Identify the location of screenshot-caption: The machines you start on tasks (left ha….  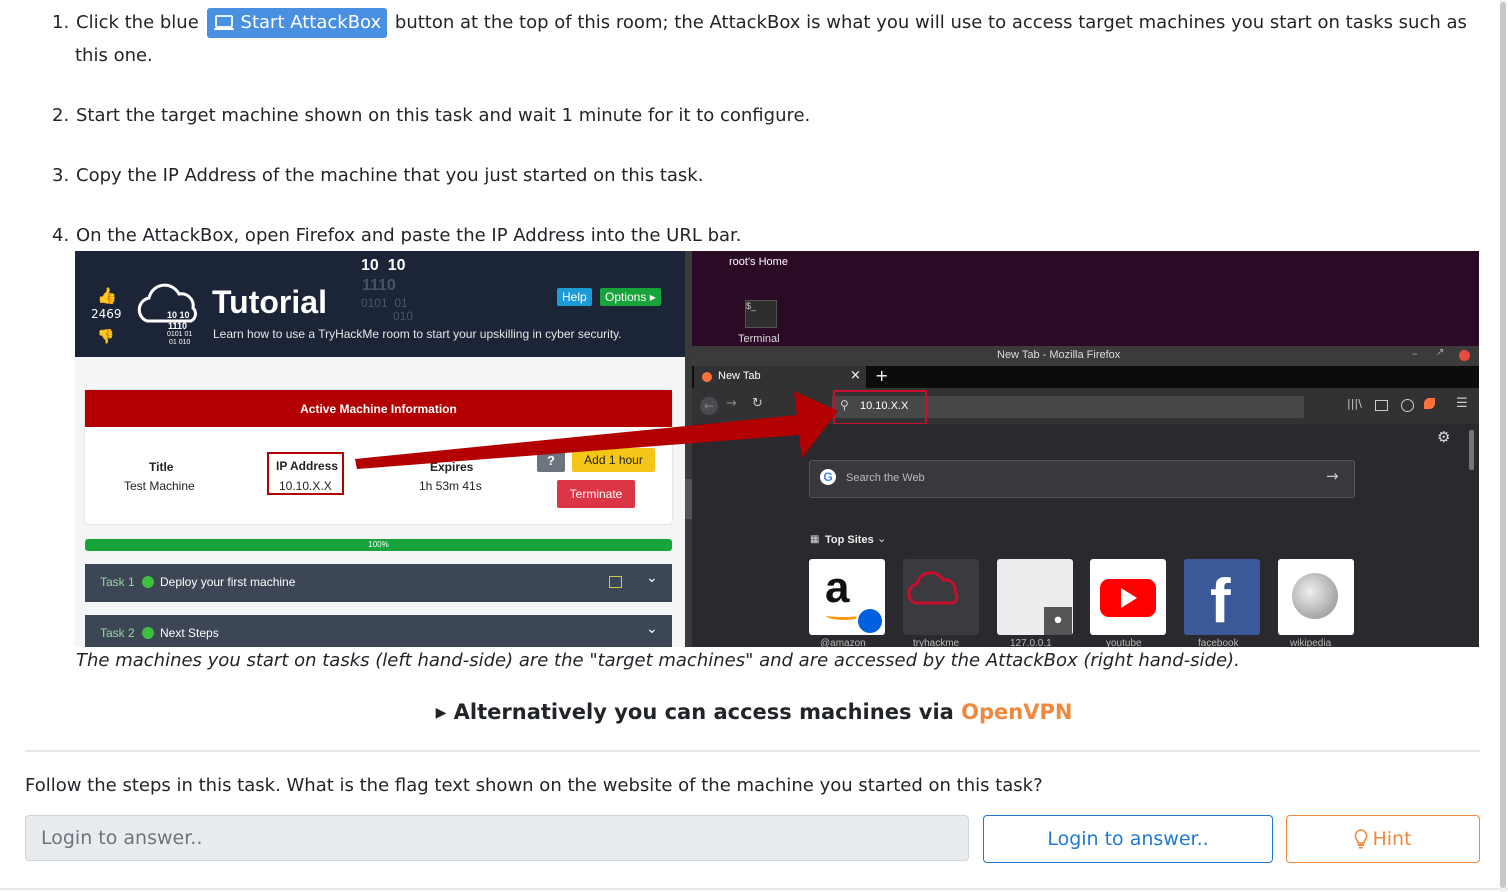
(658, 660).